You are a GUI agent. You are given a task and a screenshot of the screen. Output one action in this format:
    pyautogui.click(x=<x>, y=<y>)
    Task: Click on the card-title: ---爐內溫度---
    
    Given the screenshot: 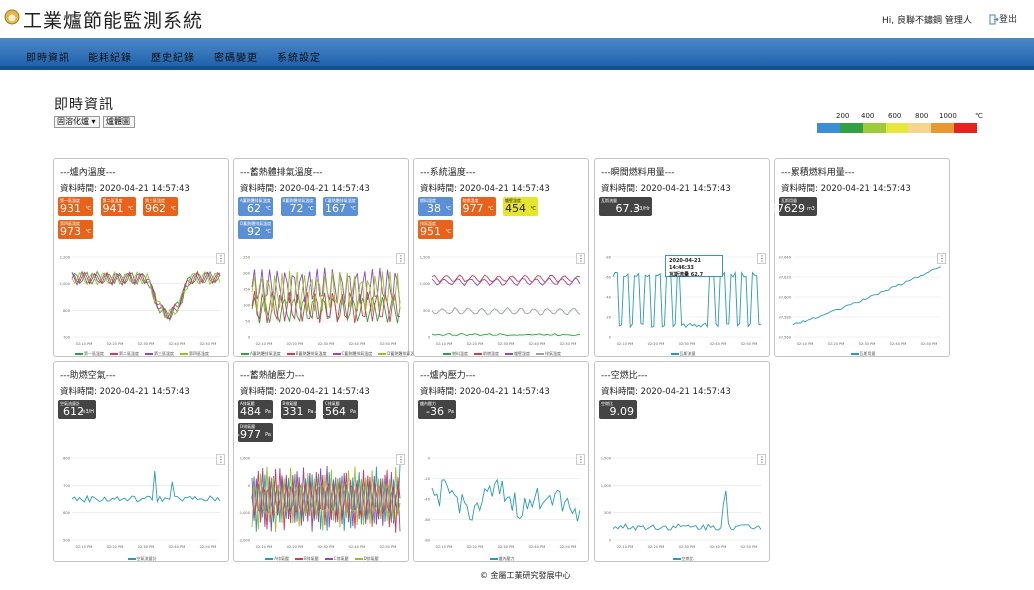 What is the action you would take?
    pyautogui.click(x=88, y=173)
    